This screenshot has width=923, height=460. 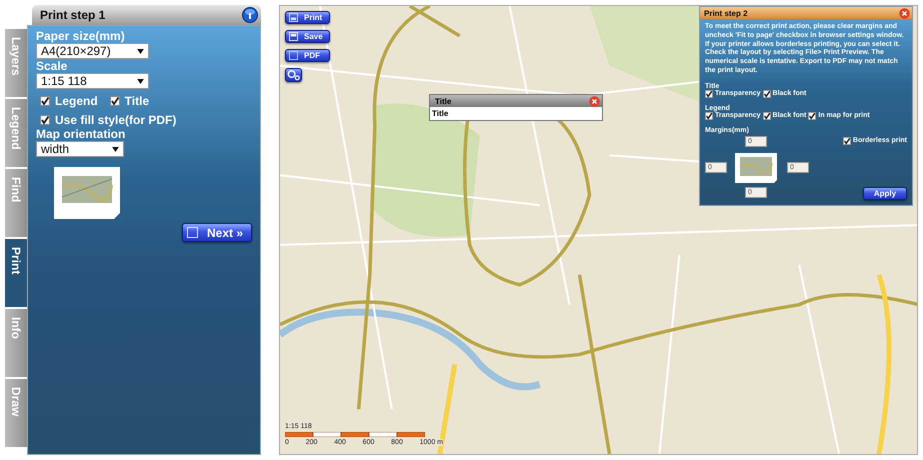 I want to click on panel-title: Print step 1, so click(x=73, y=15).